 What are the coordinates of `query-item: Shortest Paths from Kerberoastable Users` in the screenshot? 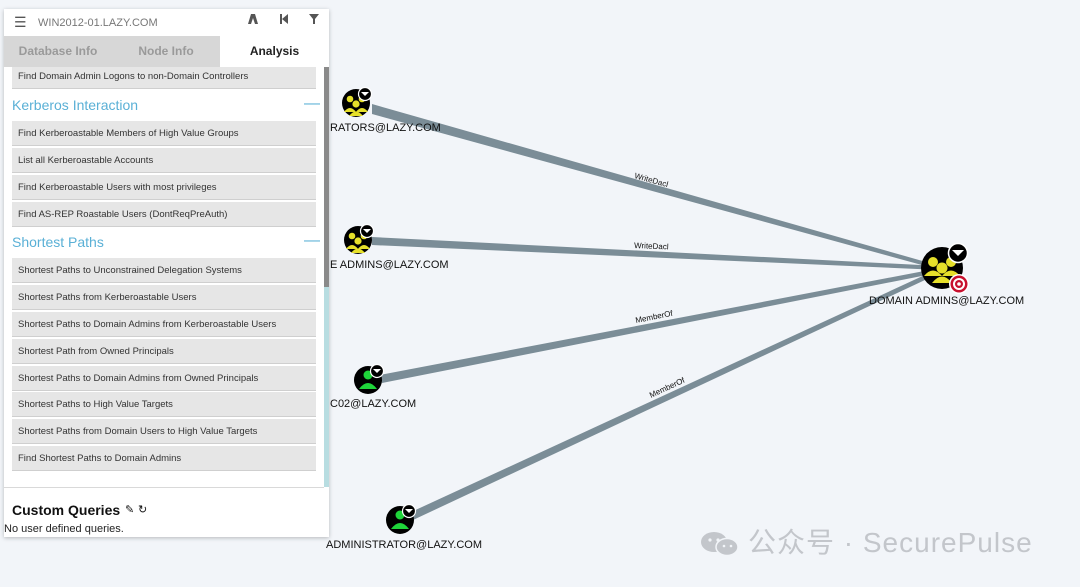 It's located at (164, 297).